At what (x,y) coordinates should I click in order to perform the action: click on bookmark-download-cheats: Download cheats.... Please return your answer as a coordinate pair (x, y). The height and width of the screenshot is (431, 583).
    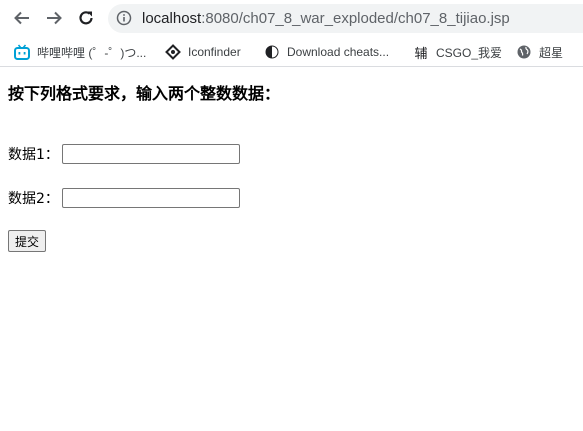
    Looking at the image, I should click on (326, 52).